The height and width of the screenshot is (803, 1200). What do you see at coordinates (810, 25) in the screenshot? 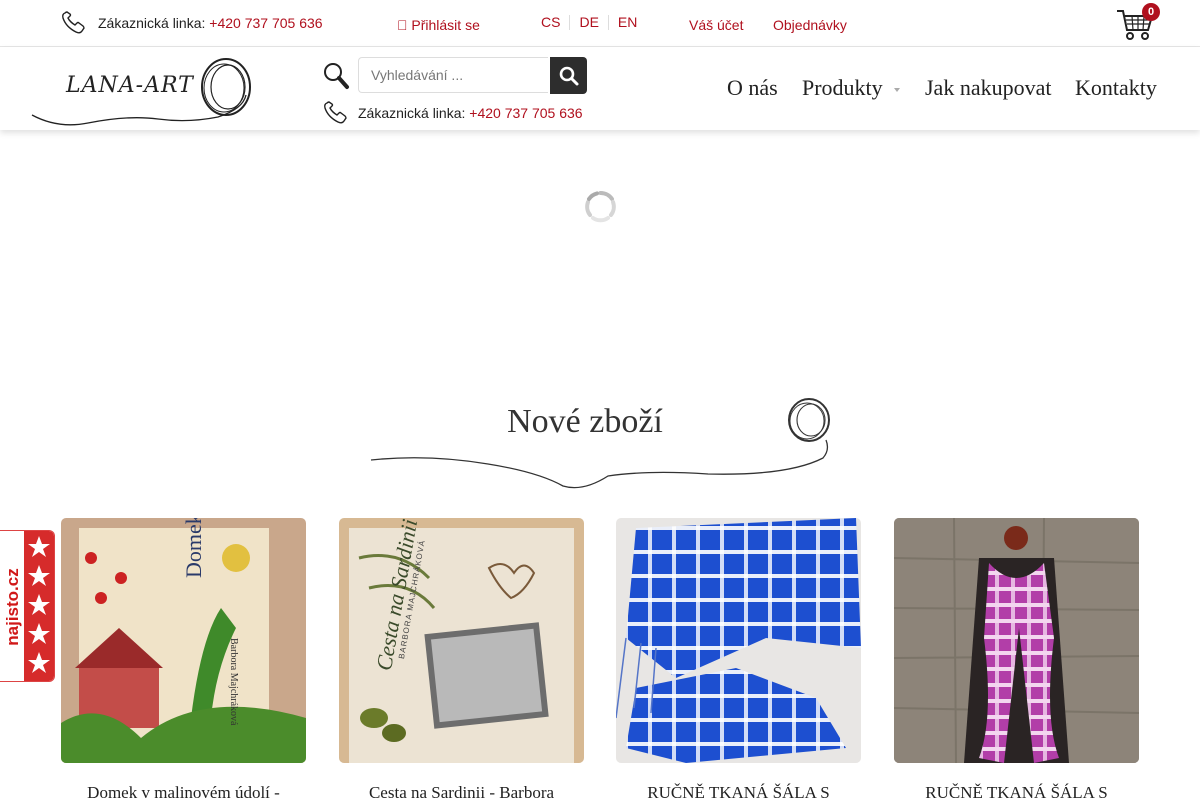
I see `orders-link: Objednávky` at bounding box center [810, 25].